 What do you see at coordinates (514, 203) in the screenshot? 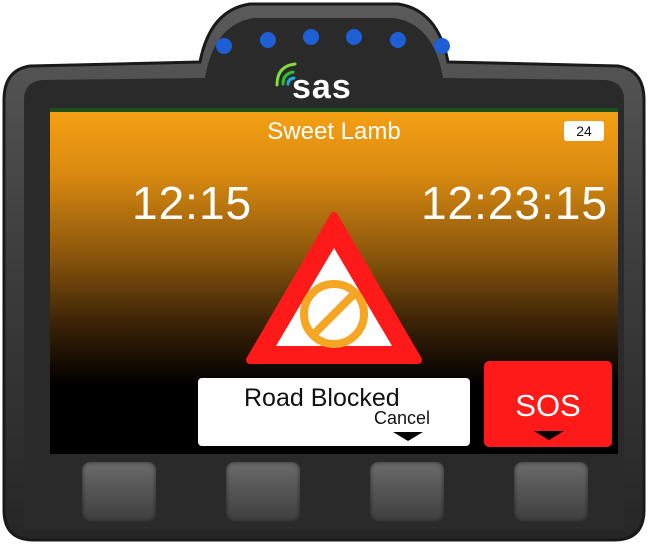
I see `clock-time: 12:23:15` at bounding box center [514, 203].